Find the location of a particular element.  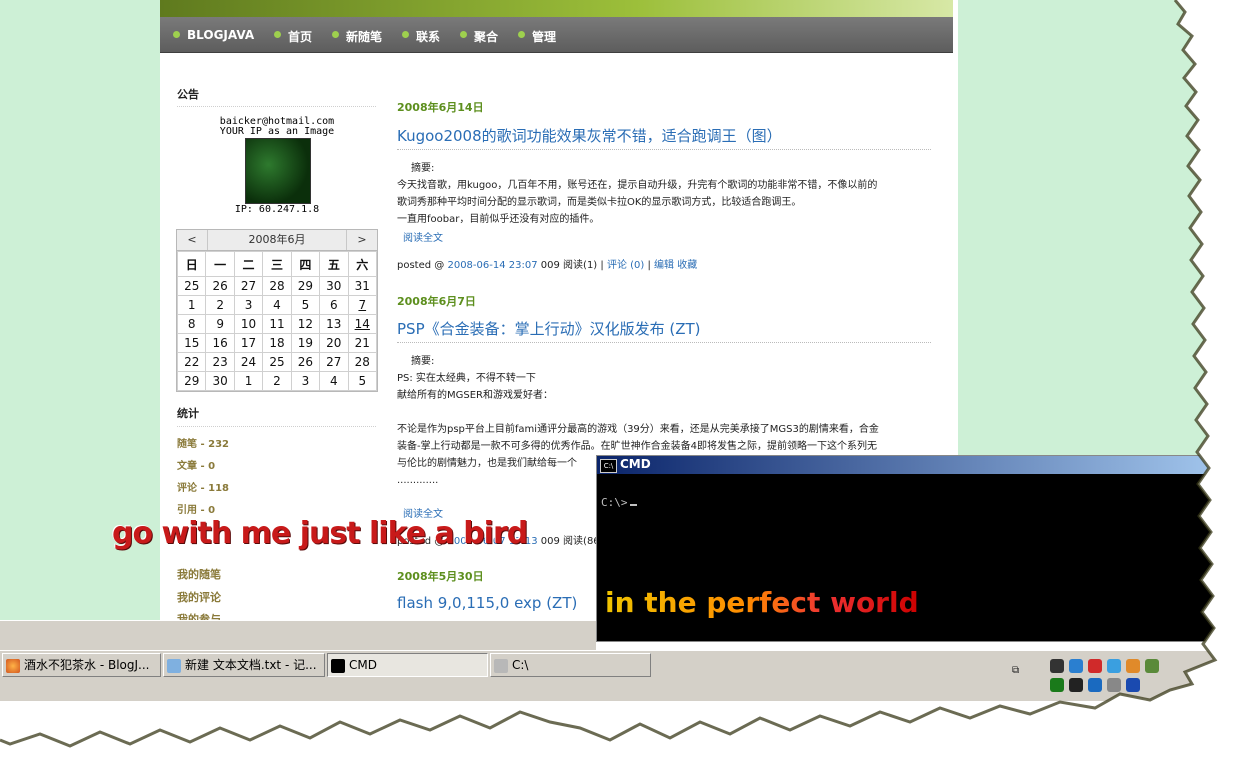

nav-new-post: 新随笔 is located at coordinates (356, 36).